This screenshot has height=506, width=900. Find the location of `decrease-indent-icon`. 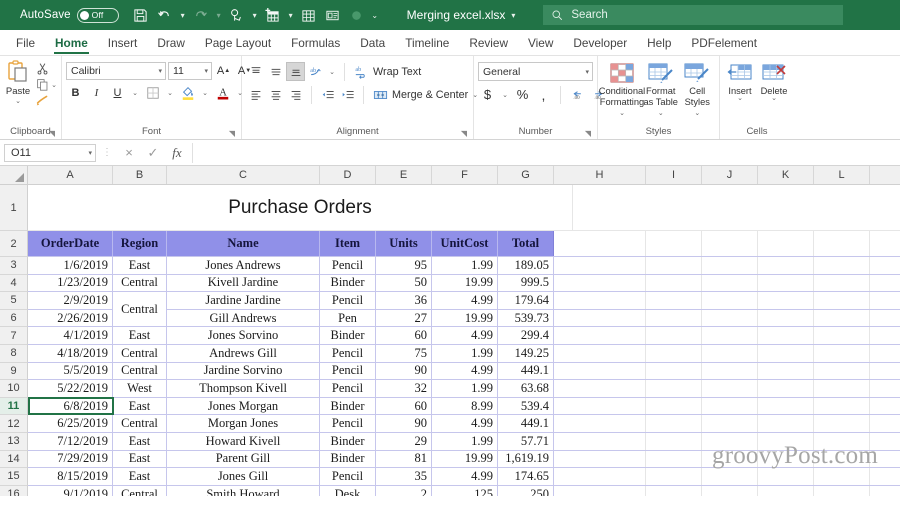

decrease-indent-icon is located at coordinates (327, 94).